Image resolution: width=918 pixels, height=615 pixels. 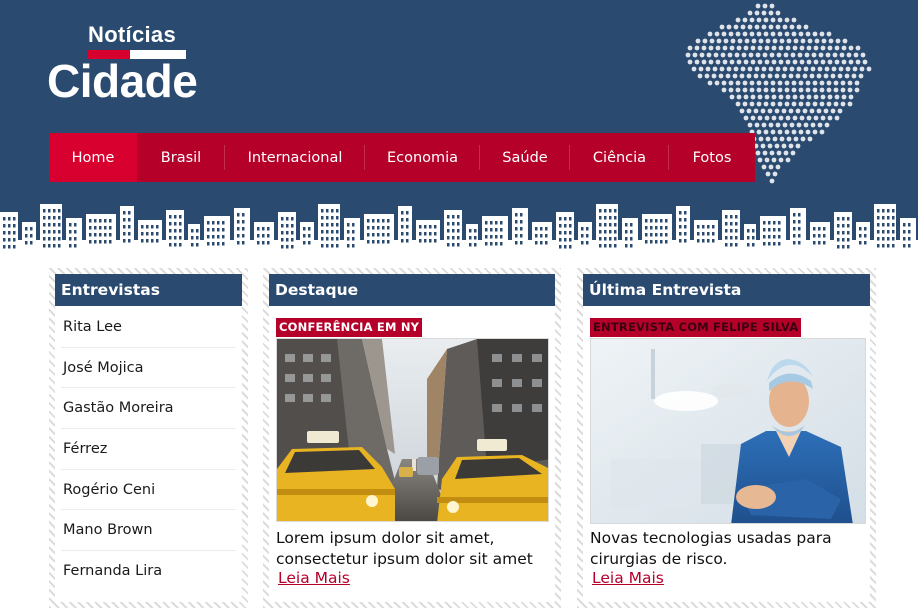 I want to click on featured-photo, so click(x=412, y=430).